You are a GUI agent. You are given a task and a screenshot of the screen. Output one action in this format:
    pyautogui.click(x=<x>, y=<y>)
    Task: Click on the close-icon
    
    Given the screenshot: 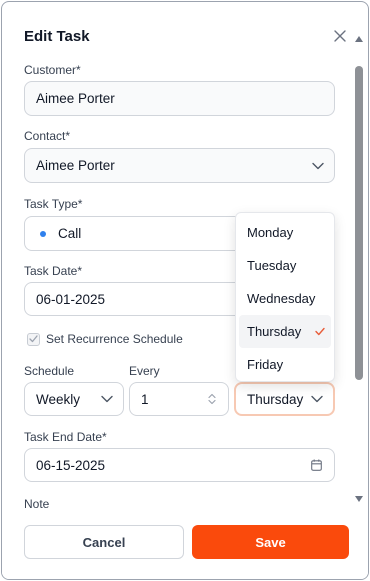 What is the action you would take?
    pyautogui.click(x=340, y=36)
    